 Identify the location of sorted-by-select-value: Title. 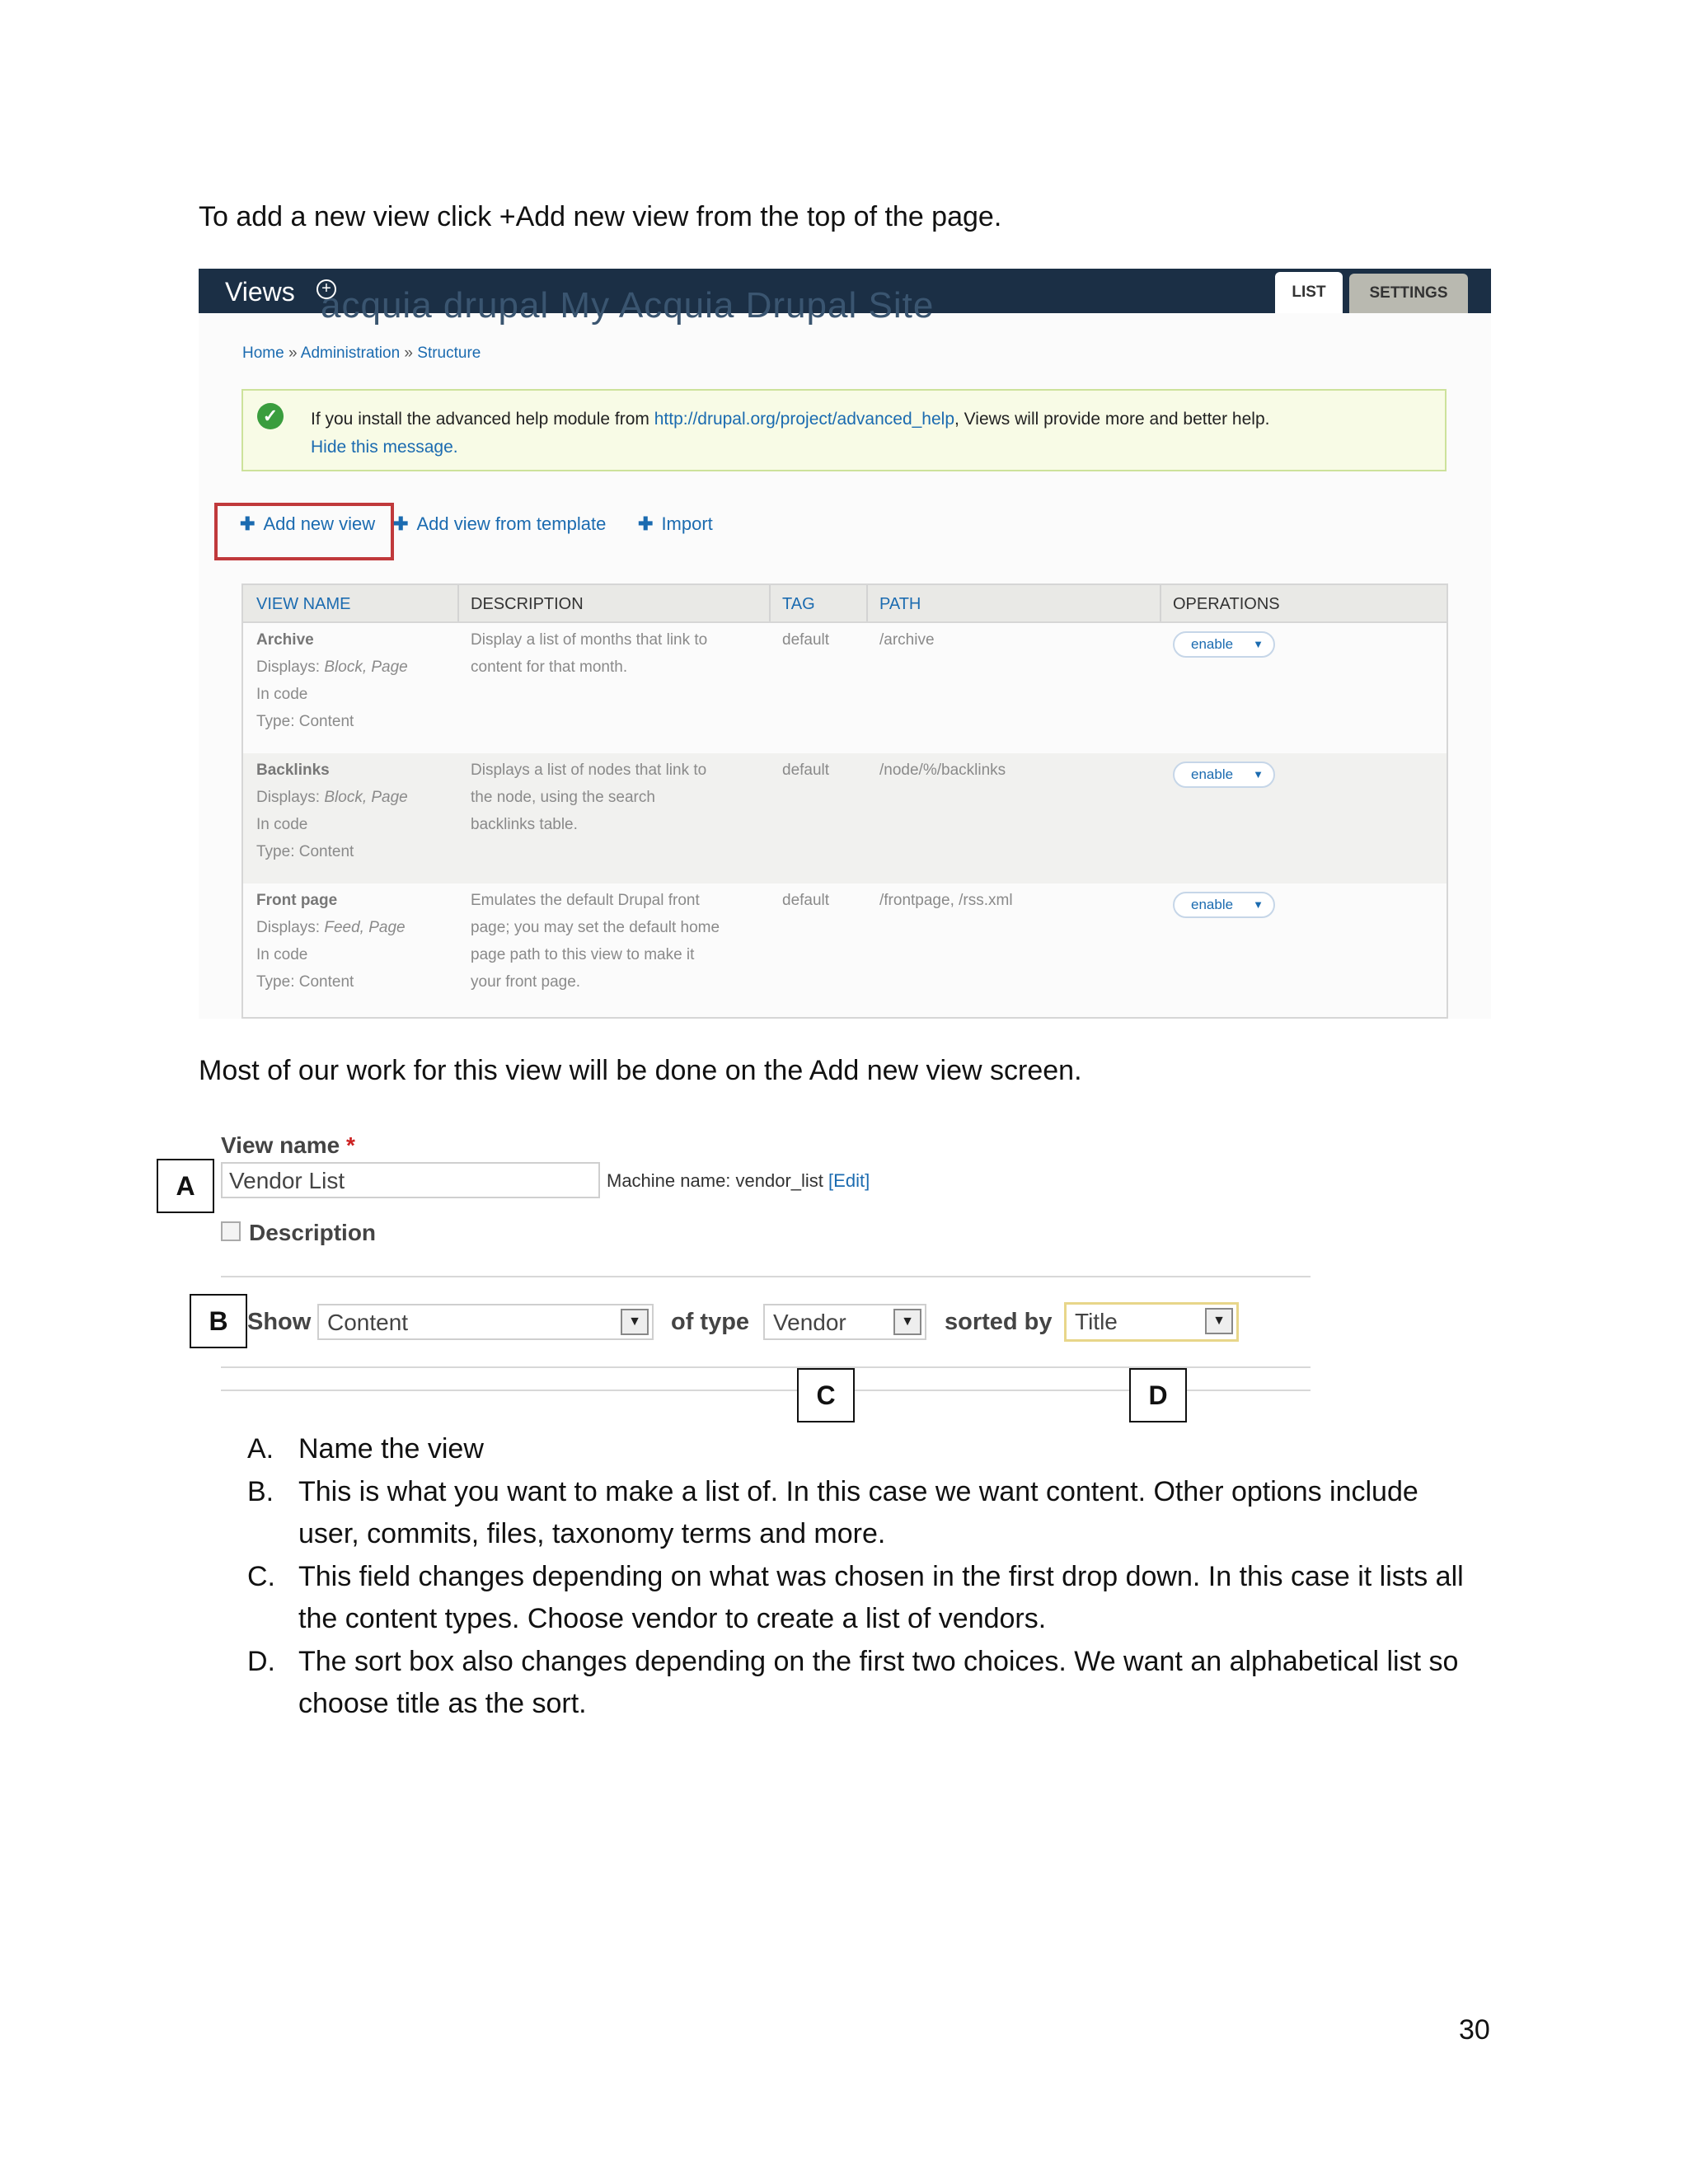
(1096, 1321).